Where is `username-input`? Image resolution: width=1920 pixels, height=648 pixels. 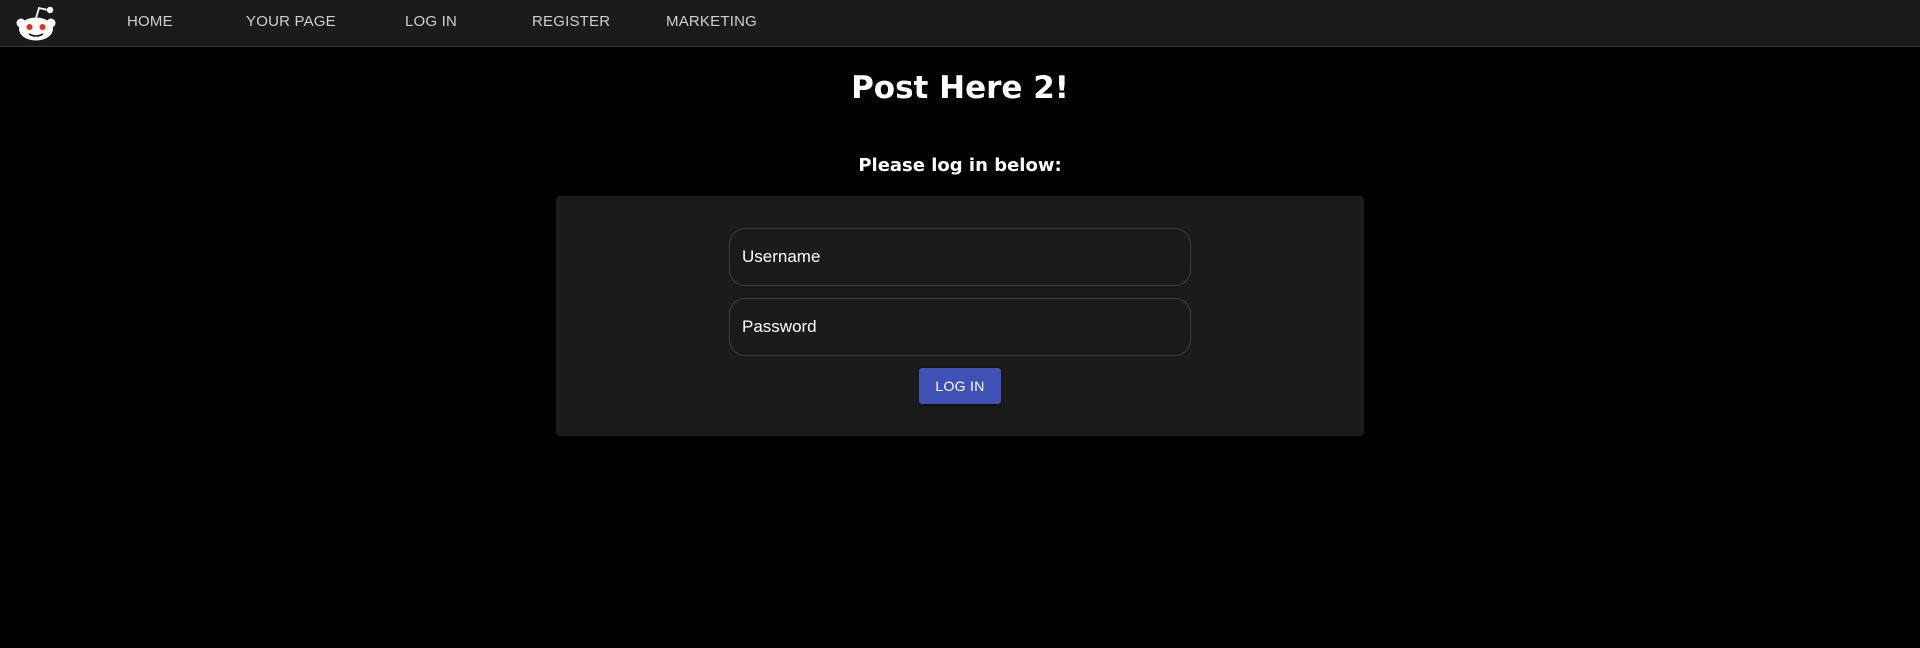
username-input is located at coordinates (960, 257).